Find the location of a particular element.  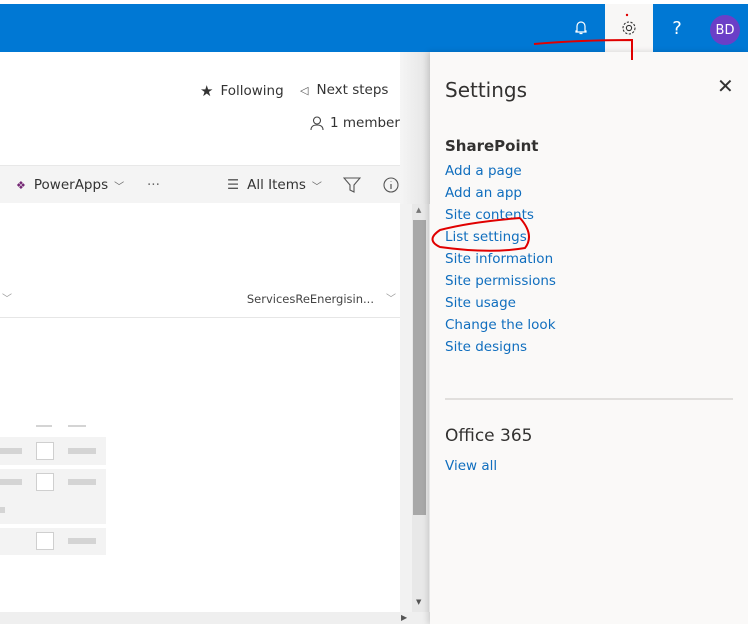

link-site-contents: Site contents is located at coordinates (489, 215).